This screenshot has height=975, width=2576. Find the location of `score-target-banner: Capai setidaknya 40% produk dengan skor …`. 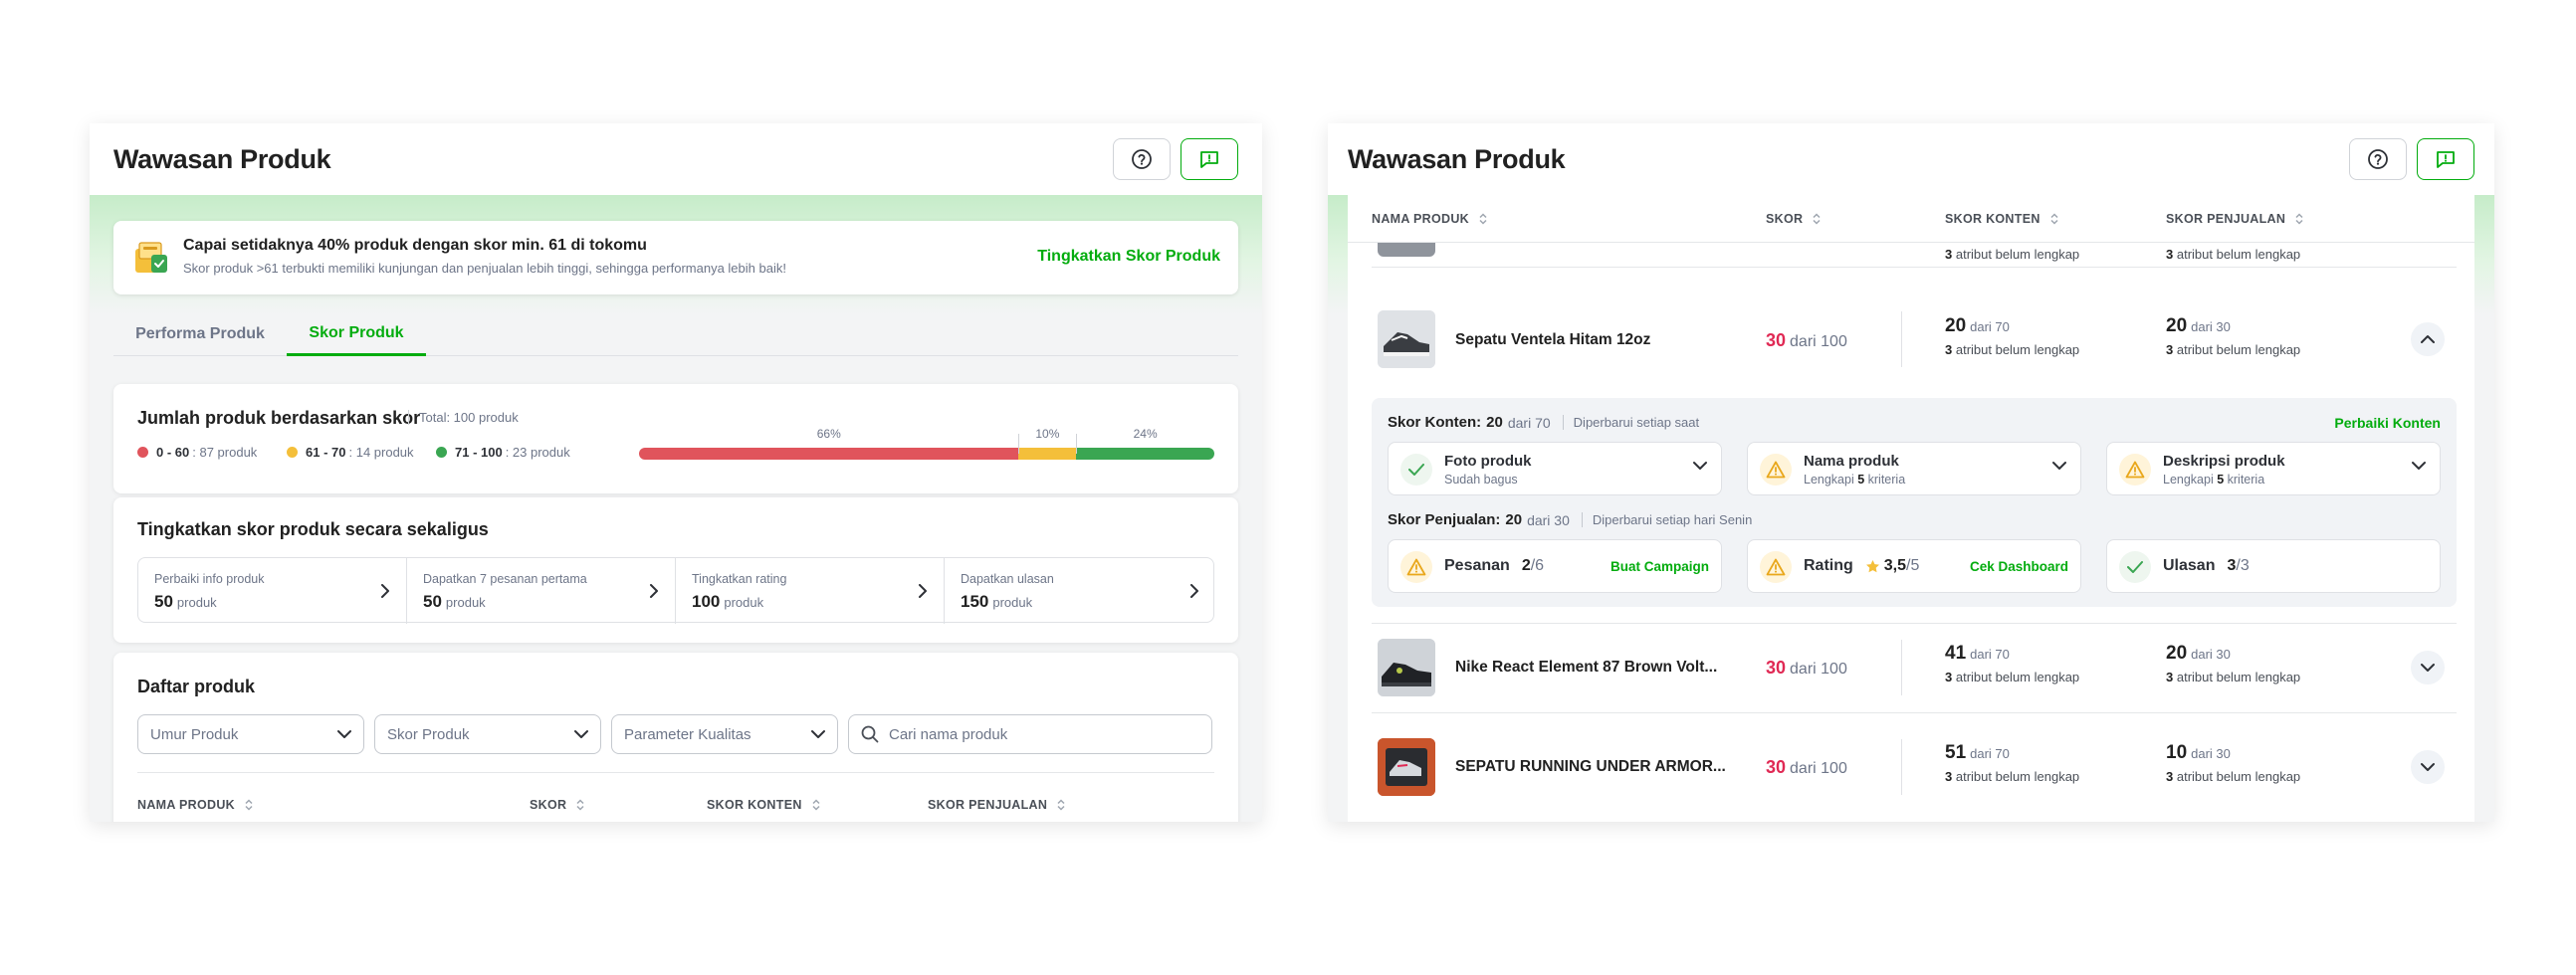

score-target-banner: Capai setidaknya 40% produk dengan skor … is located at coordinates (675, 257).